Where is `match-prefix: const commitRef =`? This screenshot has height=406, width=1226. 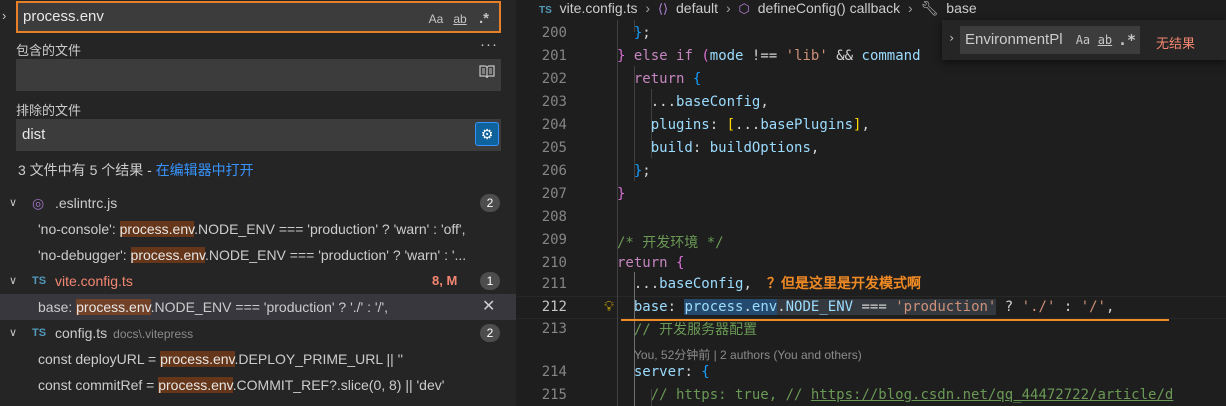 match-prefix: const commitRef = is located at coordinates (98, 385).